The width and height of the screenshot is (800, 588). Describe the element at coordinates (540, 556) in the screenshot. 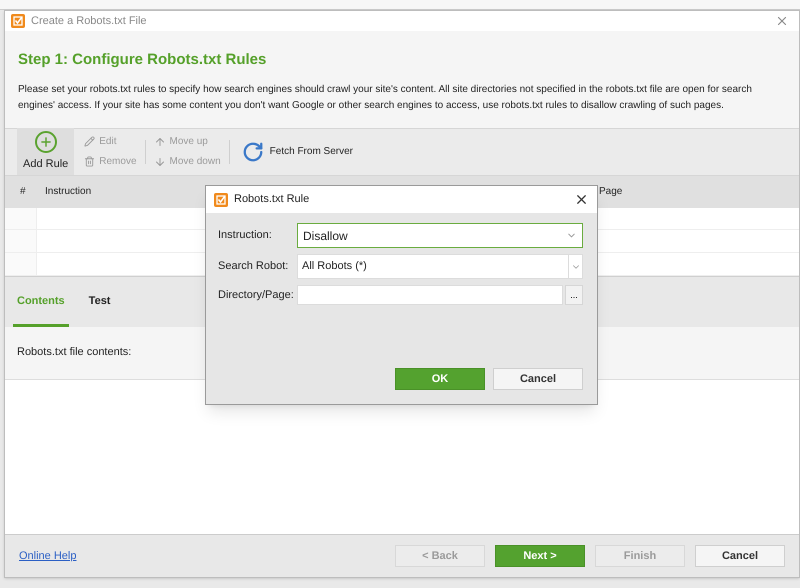

I see `wizard-button: Next >` at that location.